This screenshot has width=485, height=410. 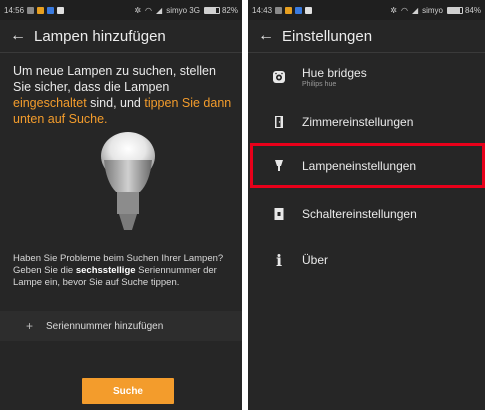 I want to click on app-bar: ← Lampen hinzufügen, so click(x=121, y=36).